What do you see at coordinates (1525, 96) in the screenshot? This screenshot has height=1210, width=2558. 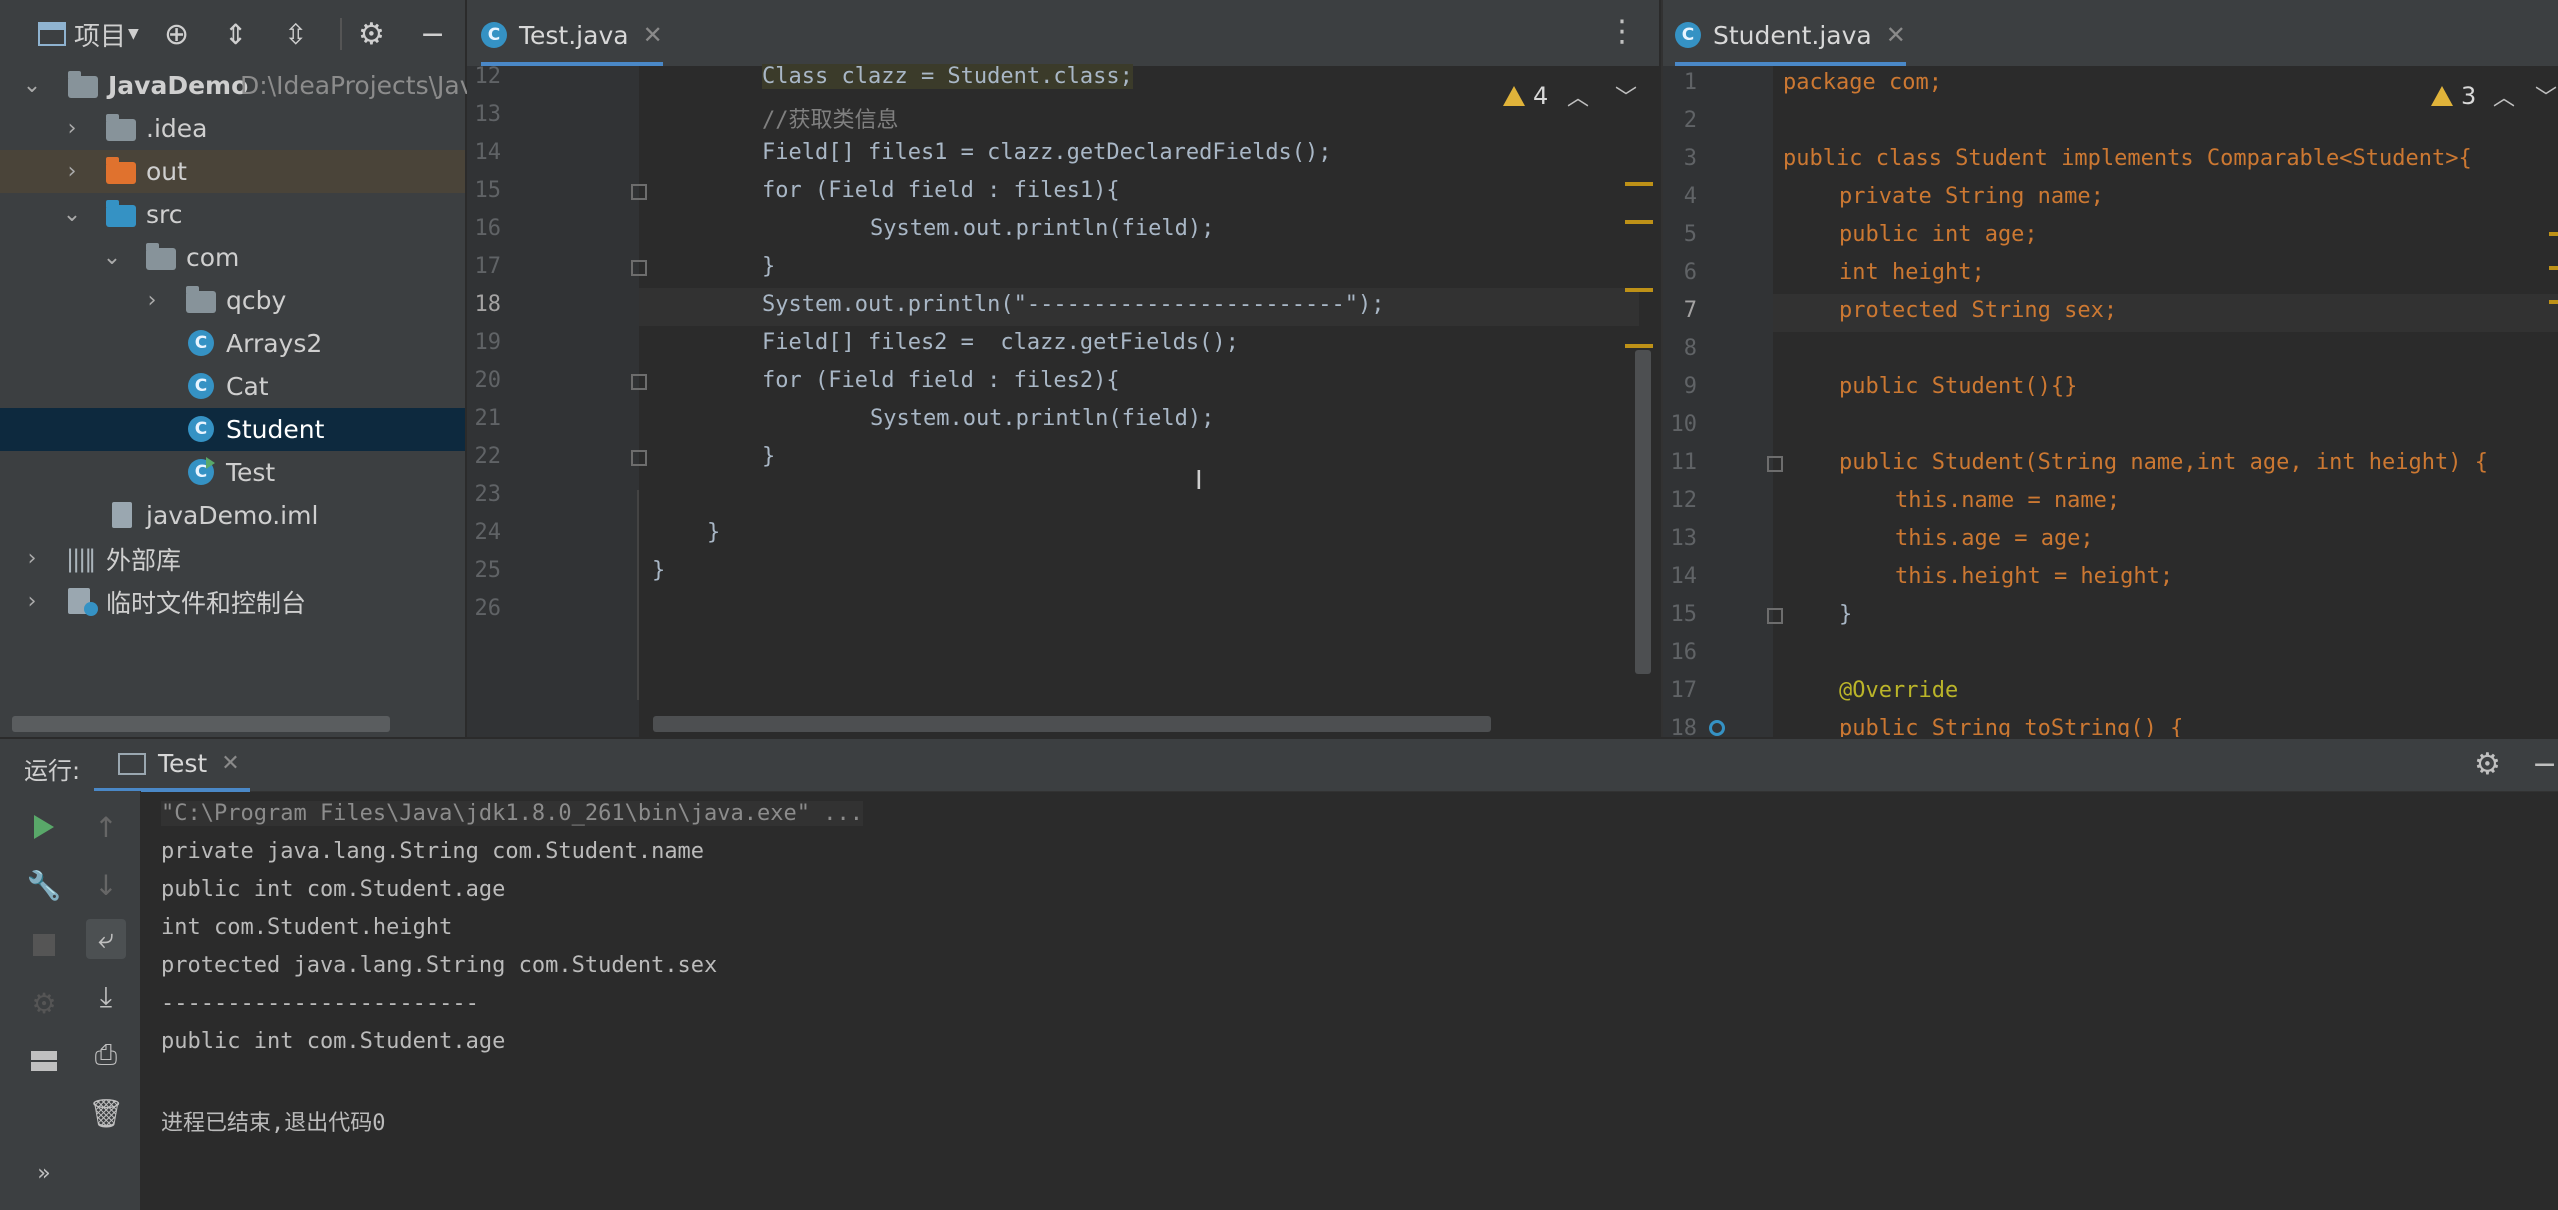 I see `warning-indicator: 4` at bounding box center [1525, 96].